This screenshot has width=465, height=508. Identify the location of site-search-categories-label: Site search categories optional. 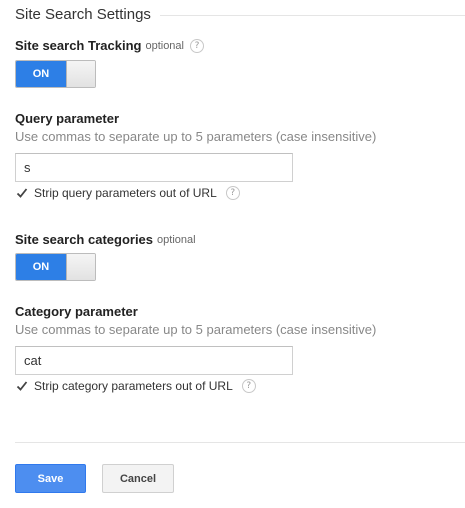
(105, 240).